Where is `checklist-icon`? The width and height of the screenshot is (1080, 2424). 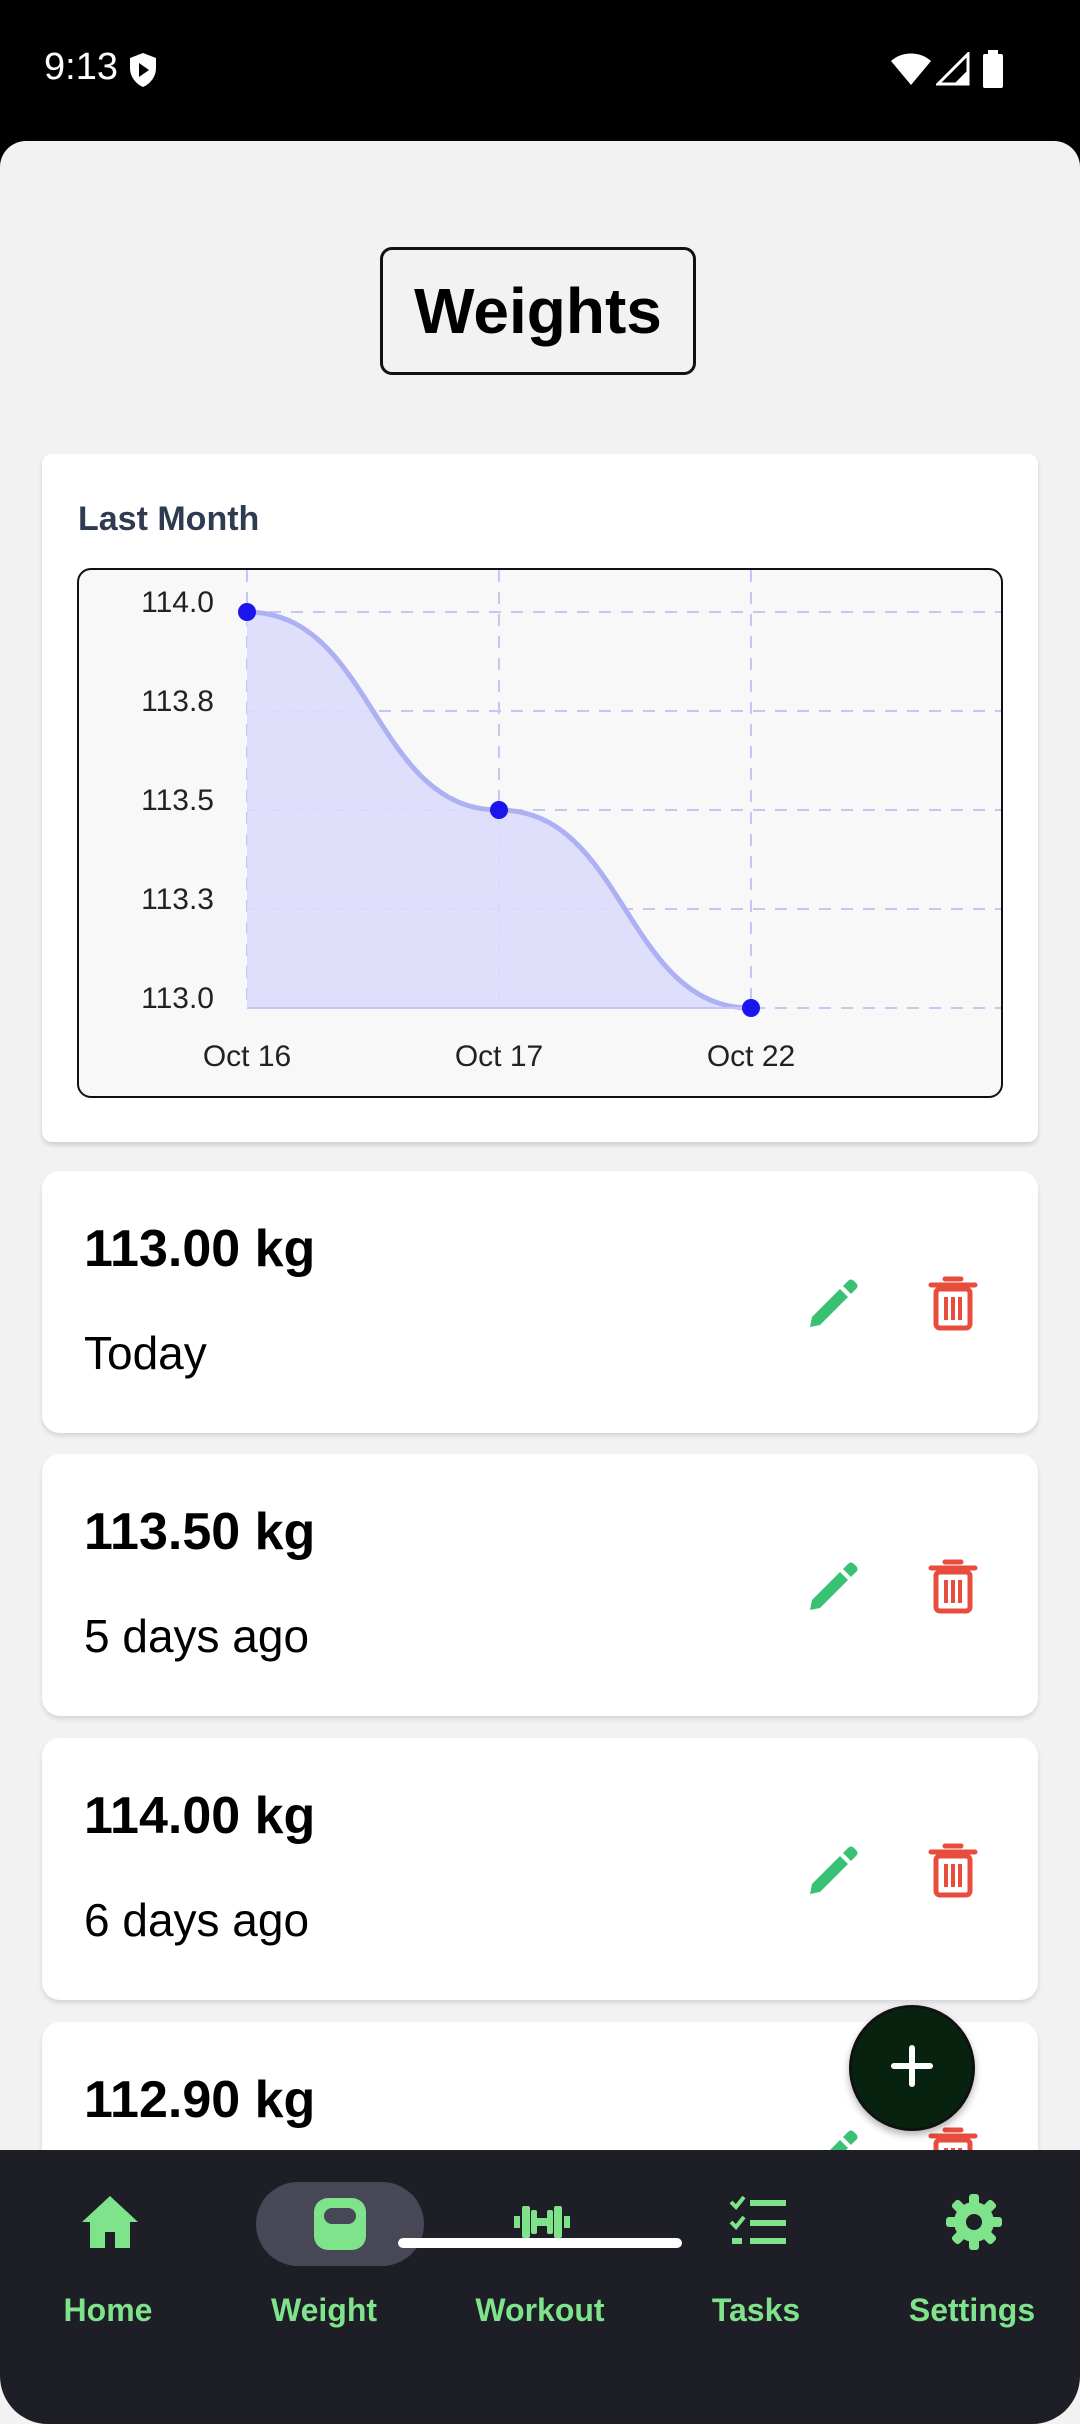 checklist-icon is located at coordinates (758, 2222).